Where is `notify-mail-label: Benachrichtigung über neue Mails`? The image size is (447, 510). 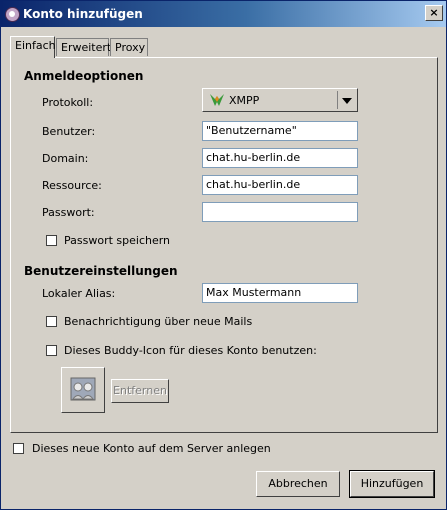
notify-mail-label: Benachrichtigung über neue Mails is located at coordinates (158, 321).